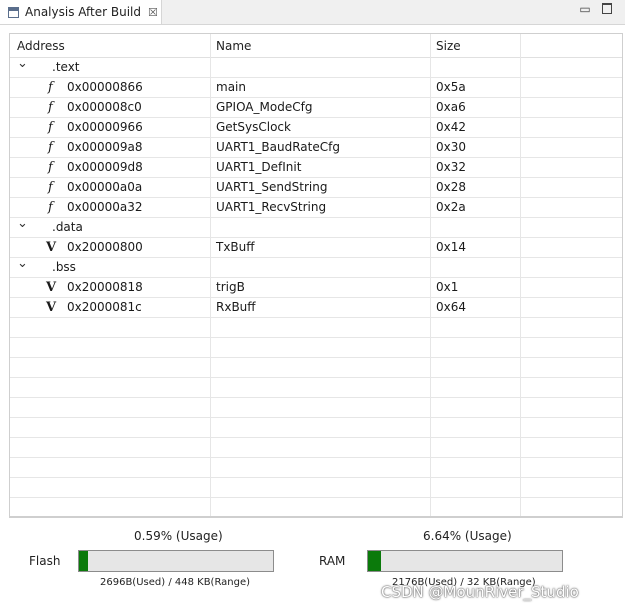 The image size is (625, 611). Describe the element at coordinates (451, 87) in the screenshot. I see `size-cell: 0x5a` at that location.